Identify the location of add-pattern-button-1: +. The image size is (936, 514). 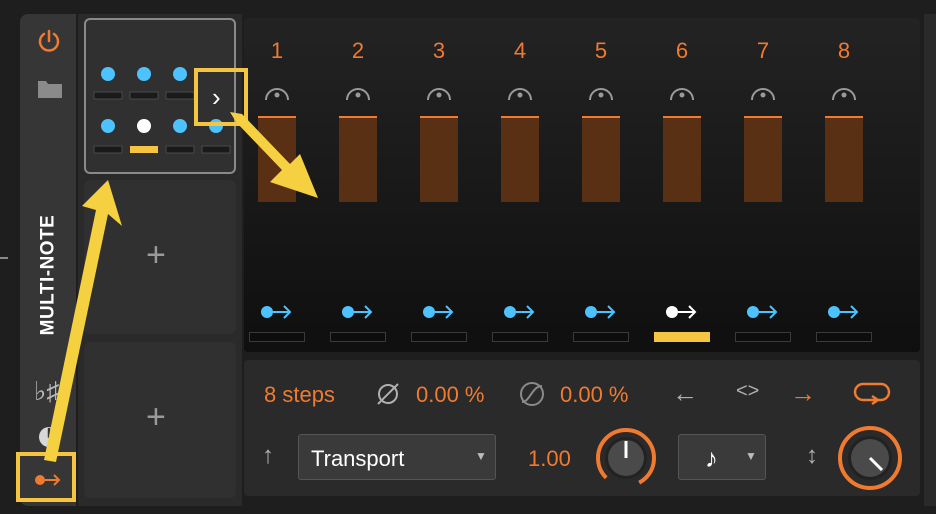
(156, 255).